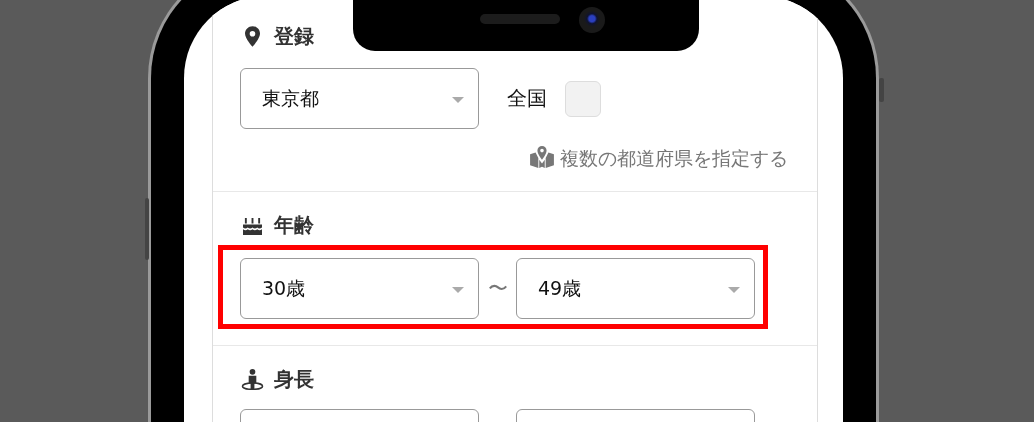 This screenshot has height=422, width=1034. I want to click on cake-icon, so click(252, 225).